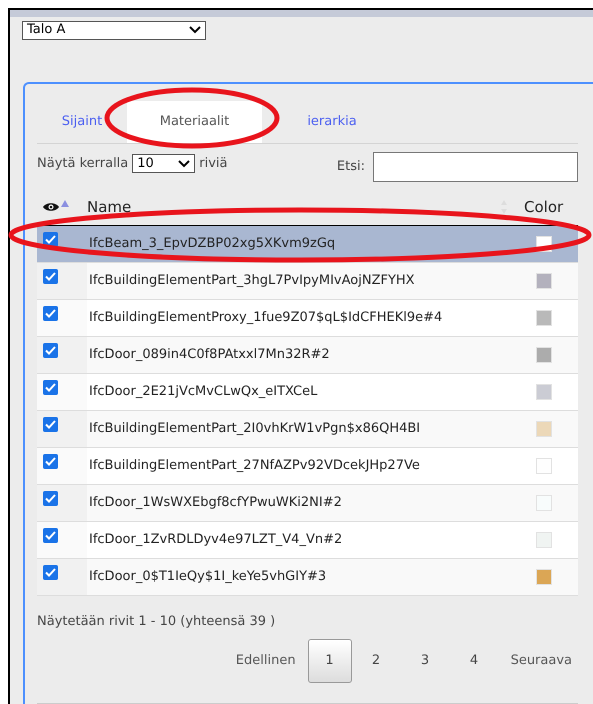 This screenshot has width=593, height=704. Describe the element at coordinates (475, 167) in the screenshot. I see `search-field` at that location.